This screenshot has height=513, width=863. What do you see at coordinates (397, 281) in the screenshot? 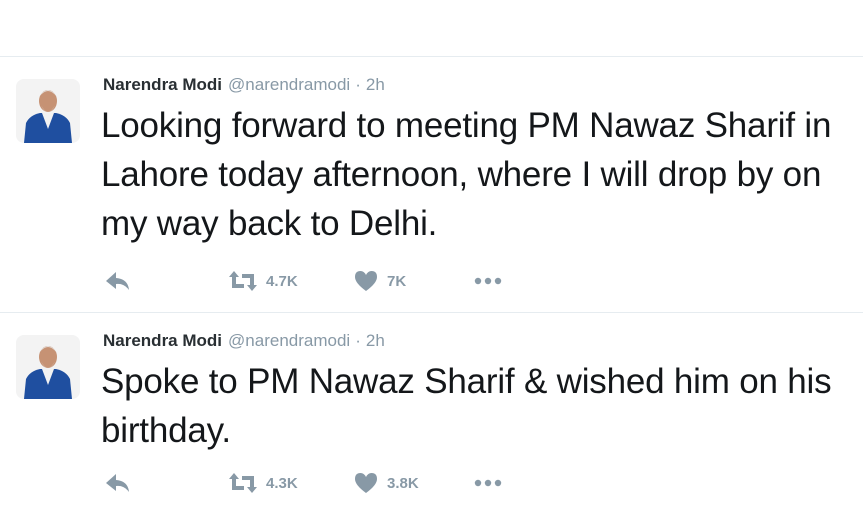
I see `like-count: 7K` at bounding box center [397, 281].